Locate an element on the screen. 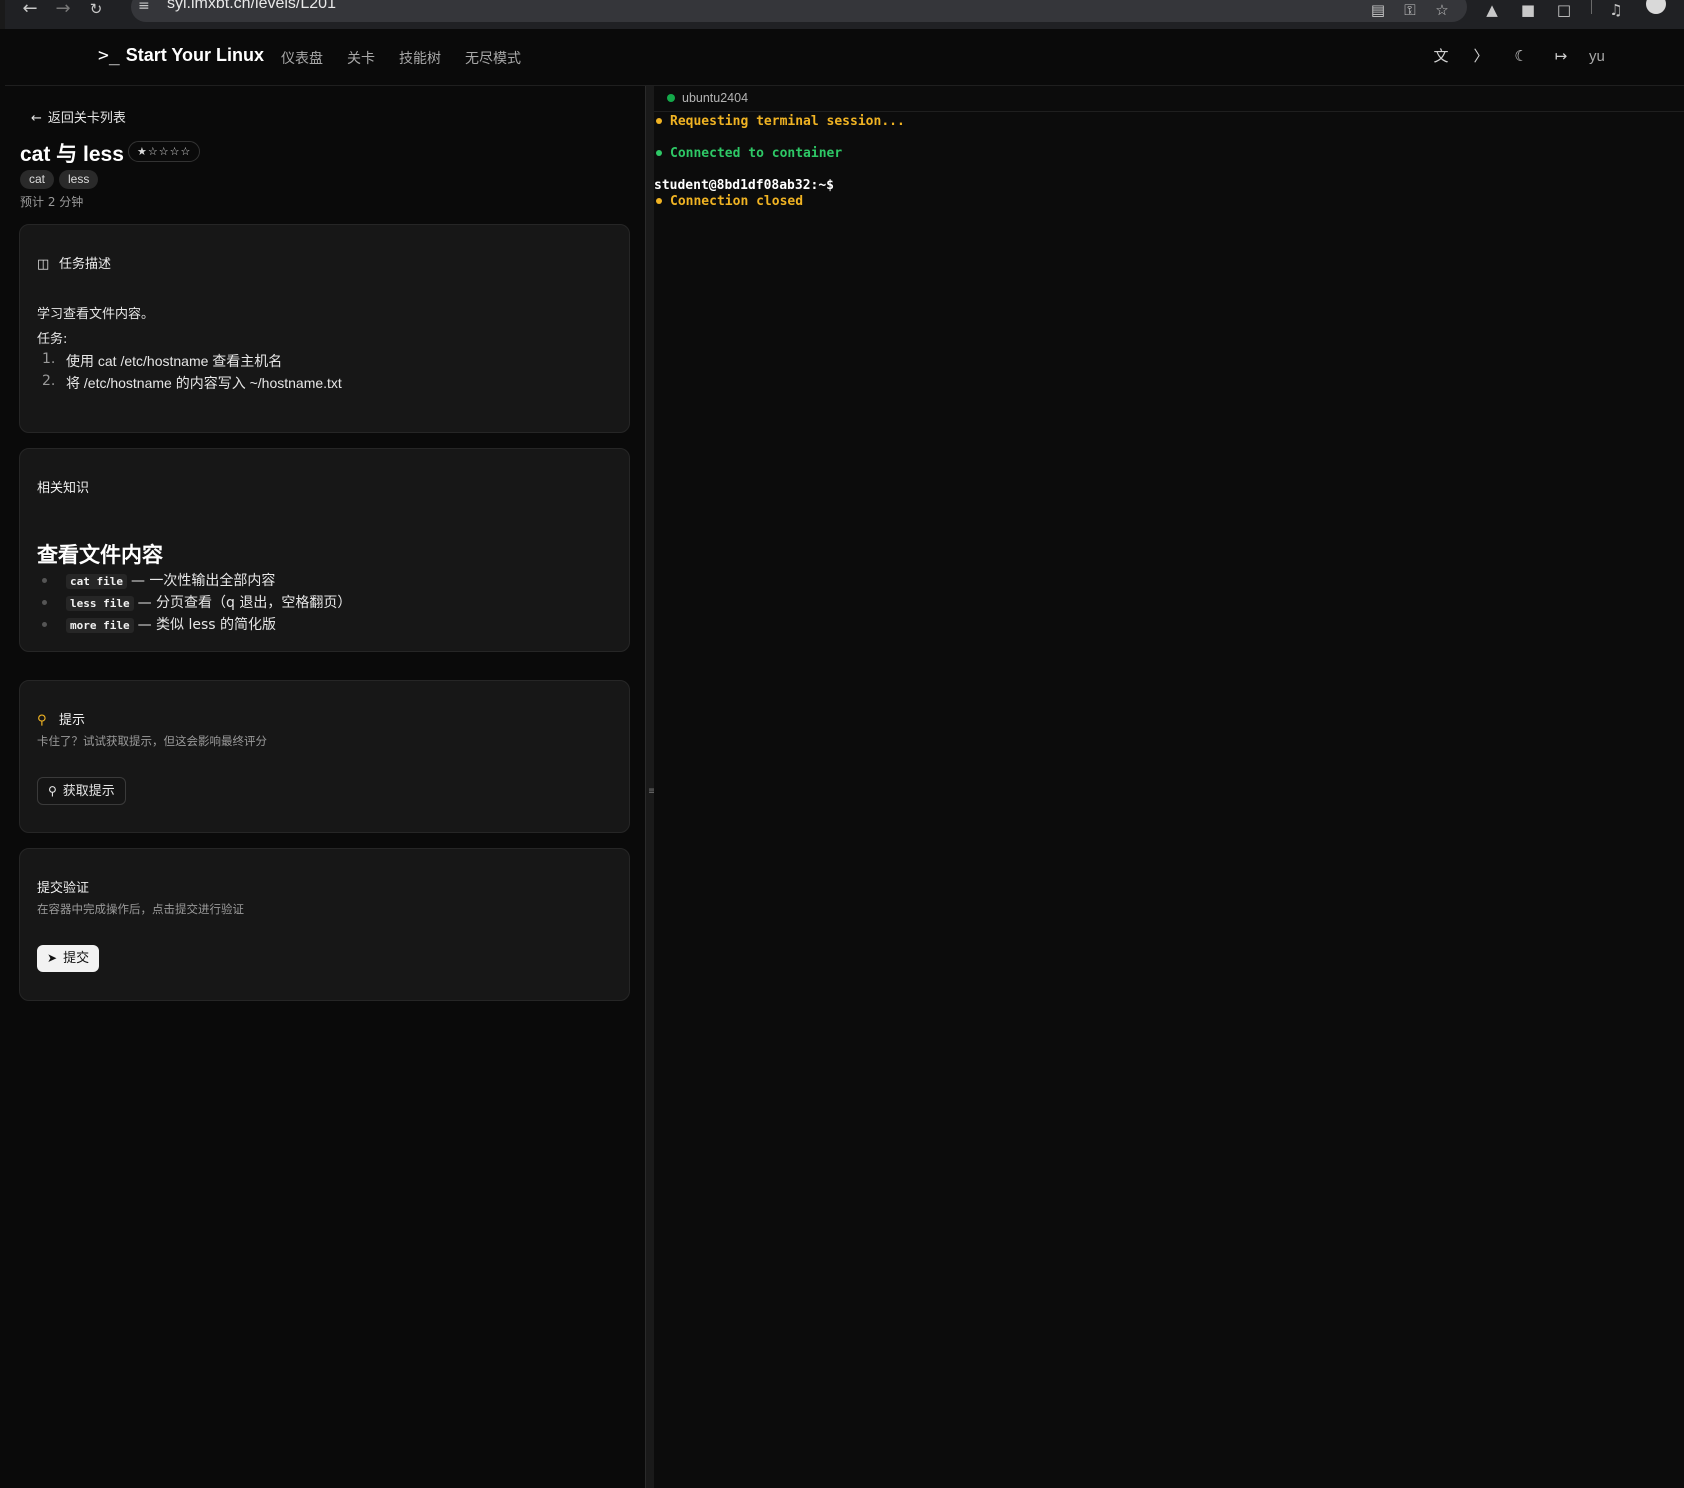  knowledge-item: cat file — 一次性输出全部内容 is located at coordinates (170, 580).